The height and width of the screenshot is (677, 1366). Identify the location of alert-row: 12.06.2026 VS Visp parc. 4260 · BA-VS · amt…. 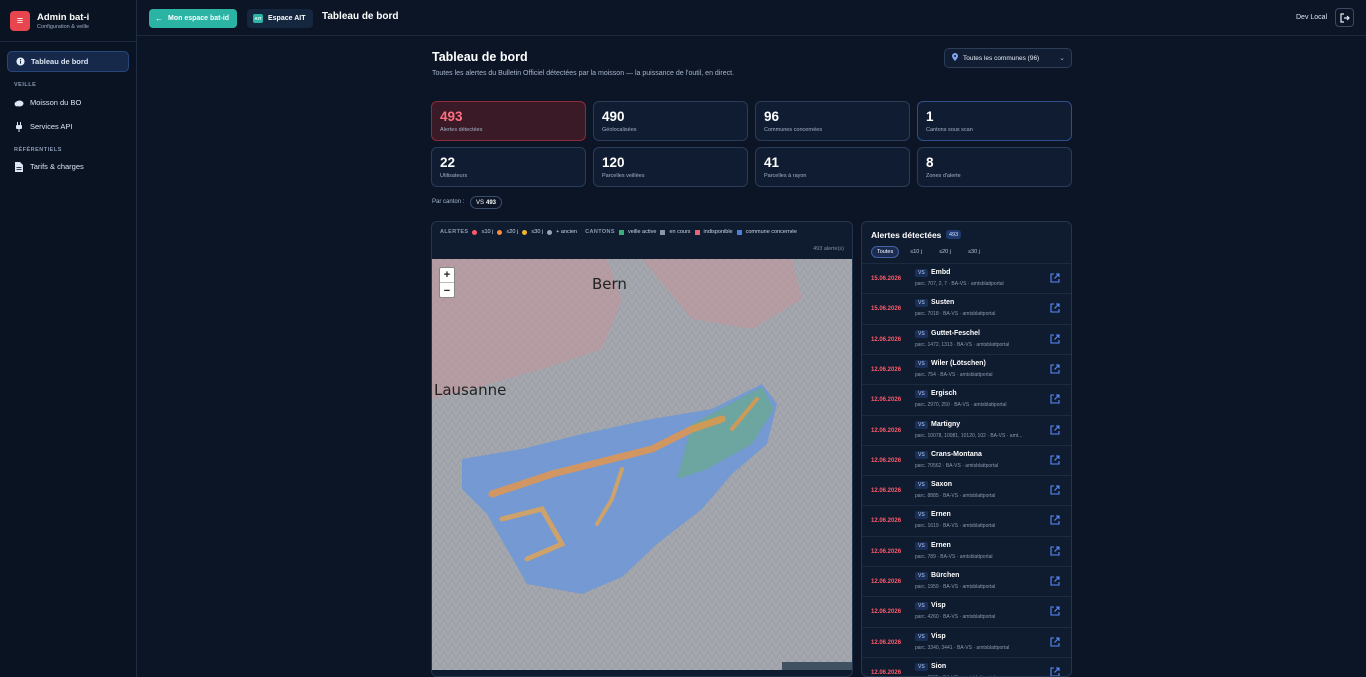
(966, 611).